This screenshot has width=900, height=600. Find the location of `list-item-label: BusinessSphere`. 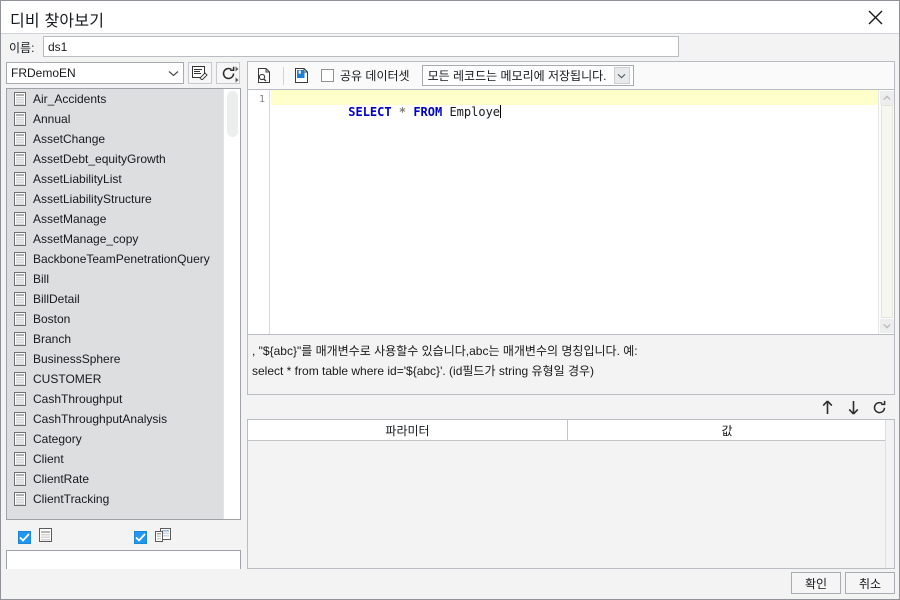

list-item-label: BusinessSphere is located at coordinates (77, 359).